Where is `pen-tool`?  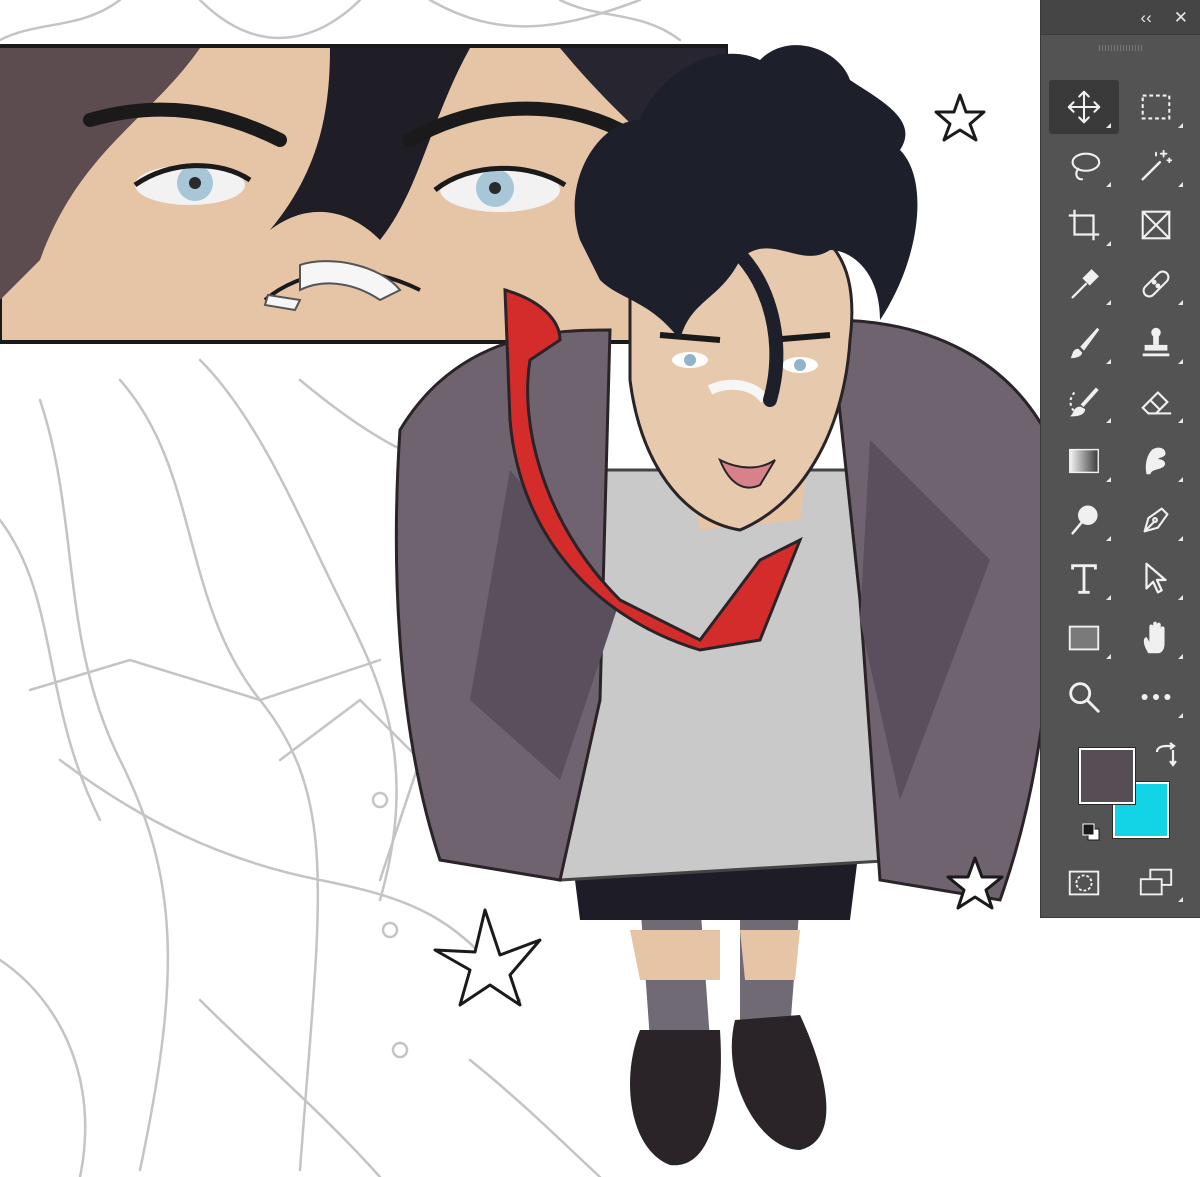 pen-tool is located at coordinates (1156, 520).